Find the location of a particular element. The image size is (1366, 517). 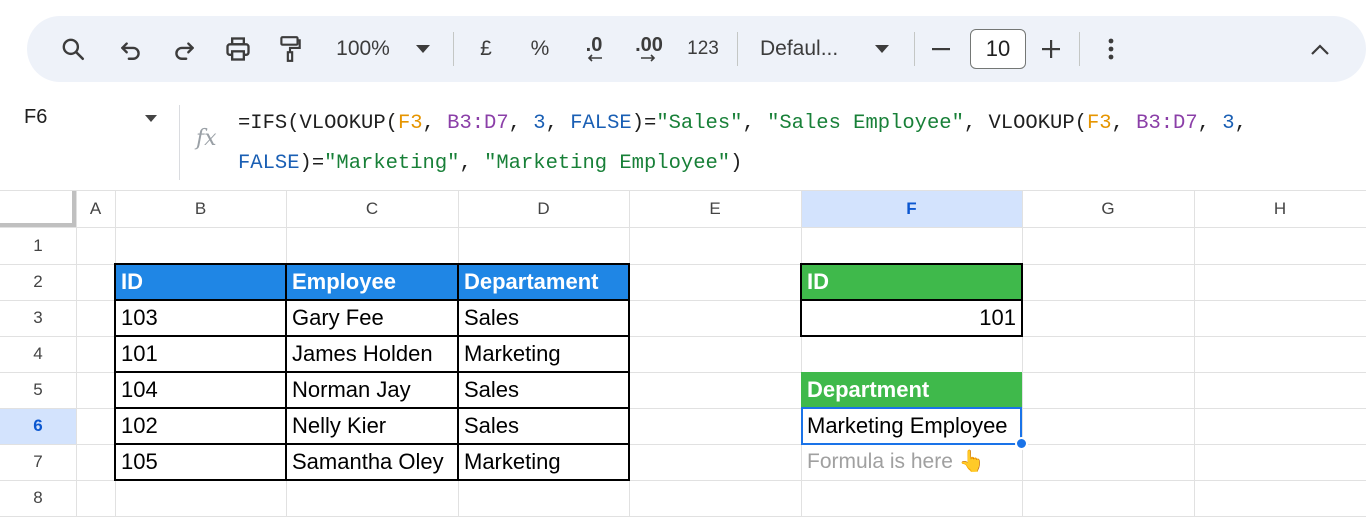

redo-icon is located at coordinates (184, 49).